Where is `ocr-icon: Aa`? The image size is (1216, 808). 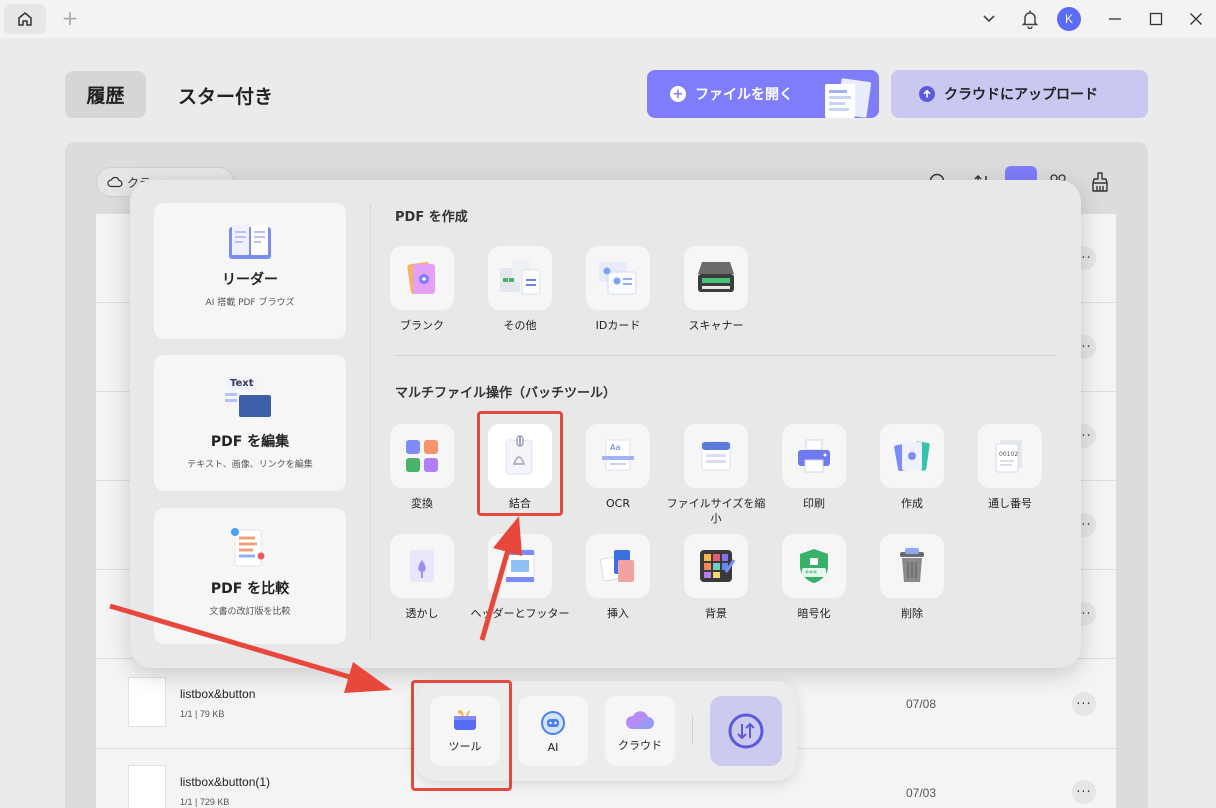 ocr-icon: Aa is located at coordinates (618, 455).